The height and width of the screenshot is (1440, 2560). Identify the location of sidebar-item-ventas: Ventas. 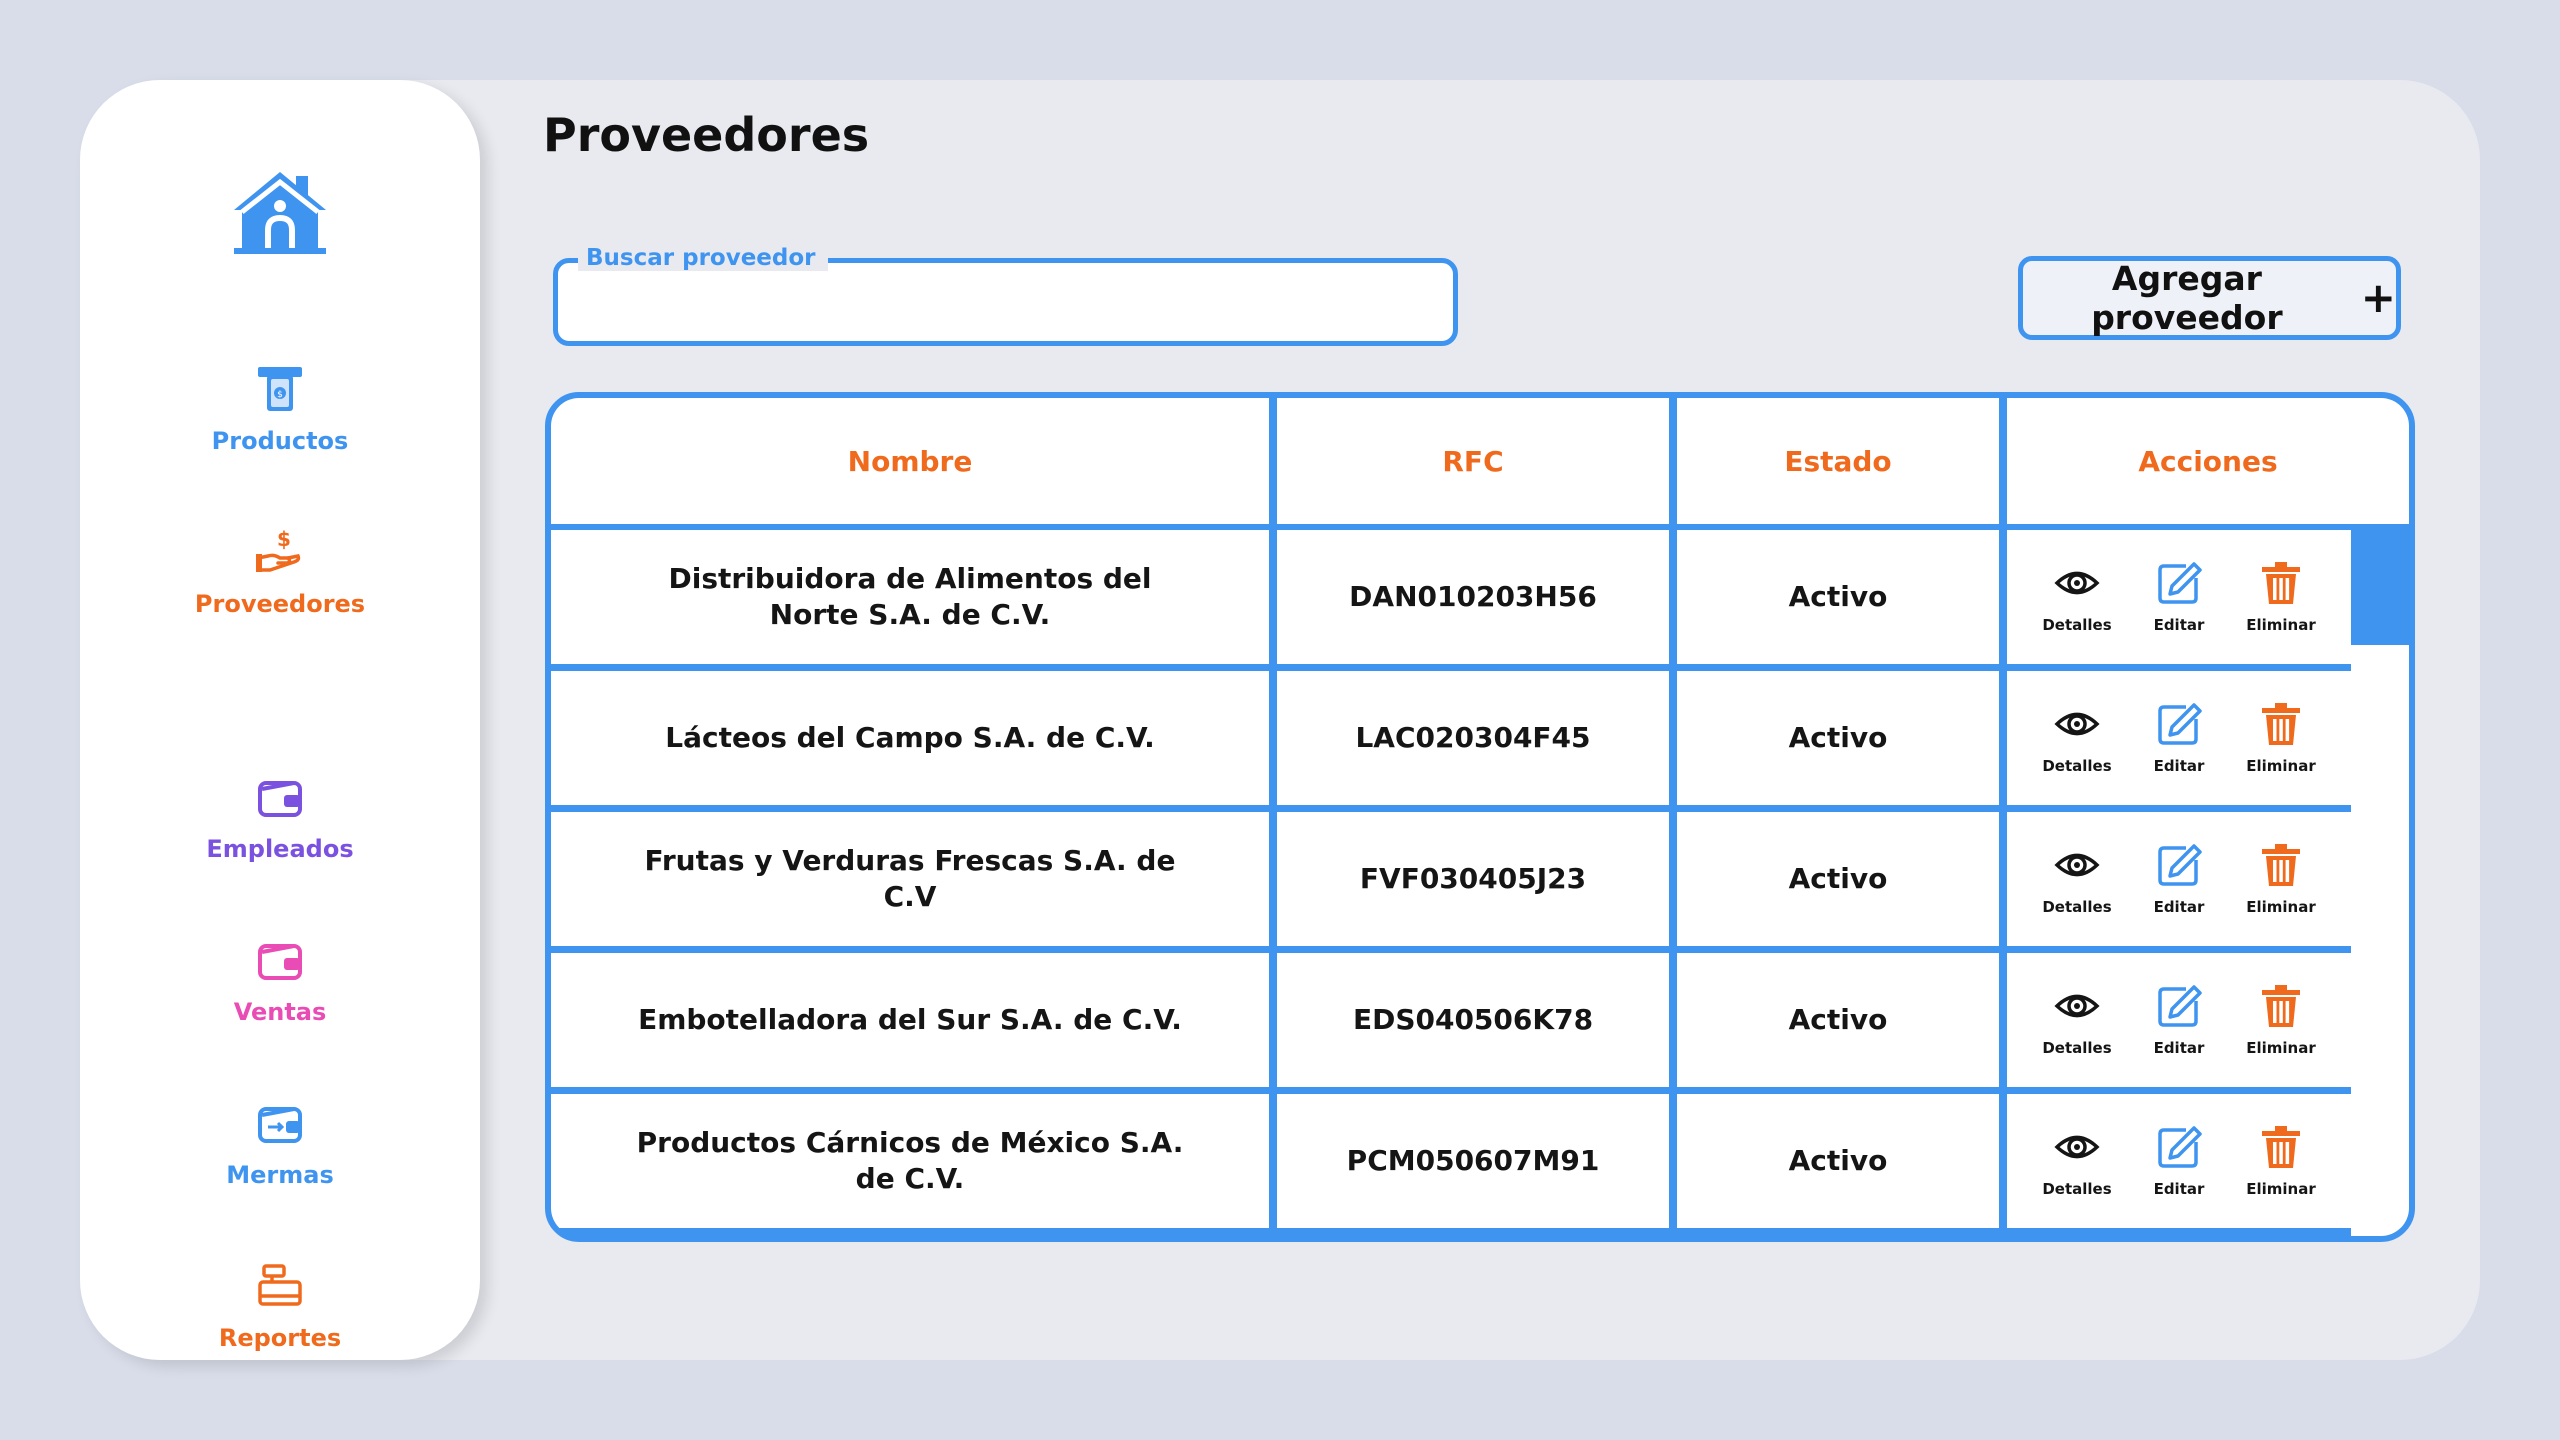
(280, 994).